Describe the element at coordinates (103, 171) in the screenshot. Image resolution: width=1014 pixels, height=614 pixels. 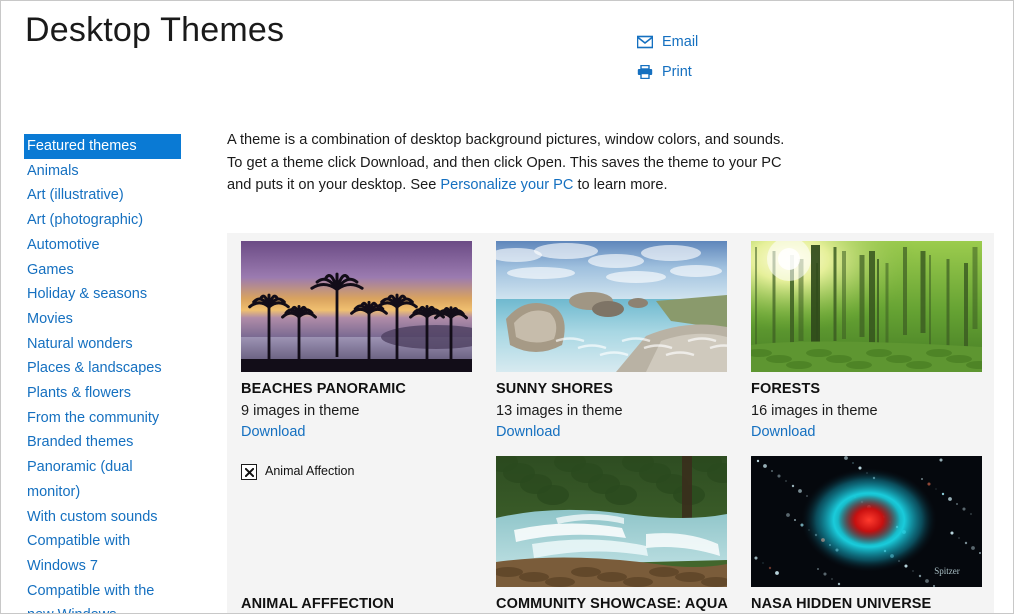
I see `sidebar-item-animals: Animals` at that location.